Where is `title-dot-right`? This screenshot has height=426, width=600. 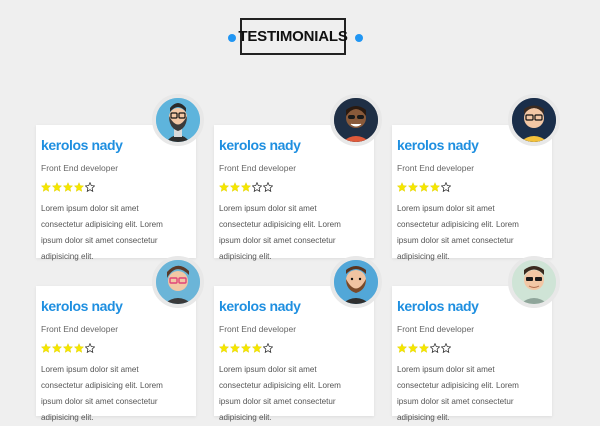
title-dot-right is located at coordinates (359, 38).